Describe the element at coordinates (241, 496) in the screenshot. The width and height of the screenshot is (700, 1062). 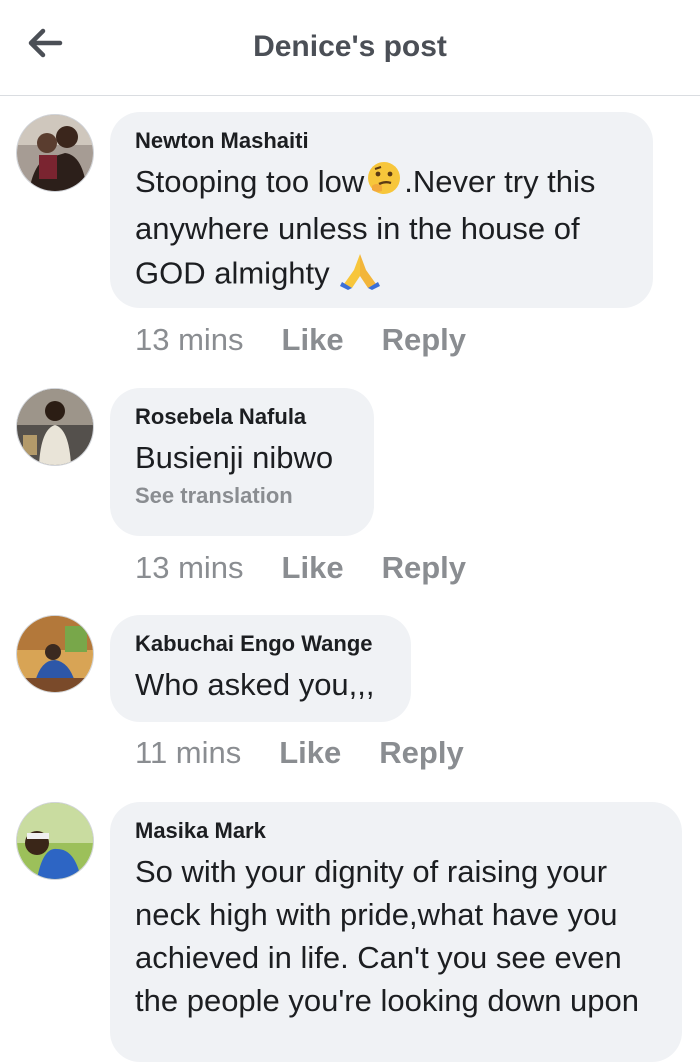
I see `see-translation-link: See translation` at that location.